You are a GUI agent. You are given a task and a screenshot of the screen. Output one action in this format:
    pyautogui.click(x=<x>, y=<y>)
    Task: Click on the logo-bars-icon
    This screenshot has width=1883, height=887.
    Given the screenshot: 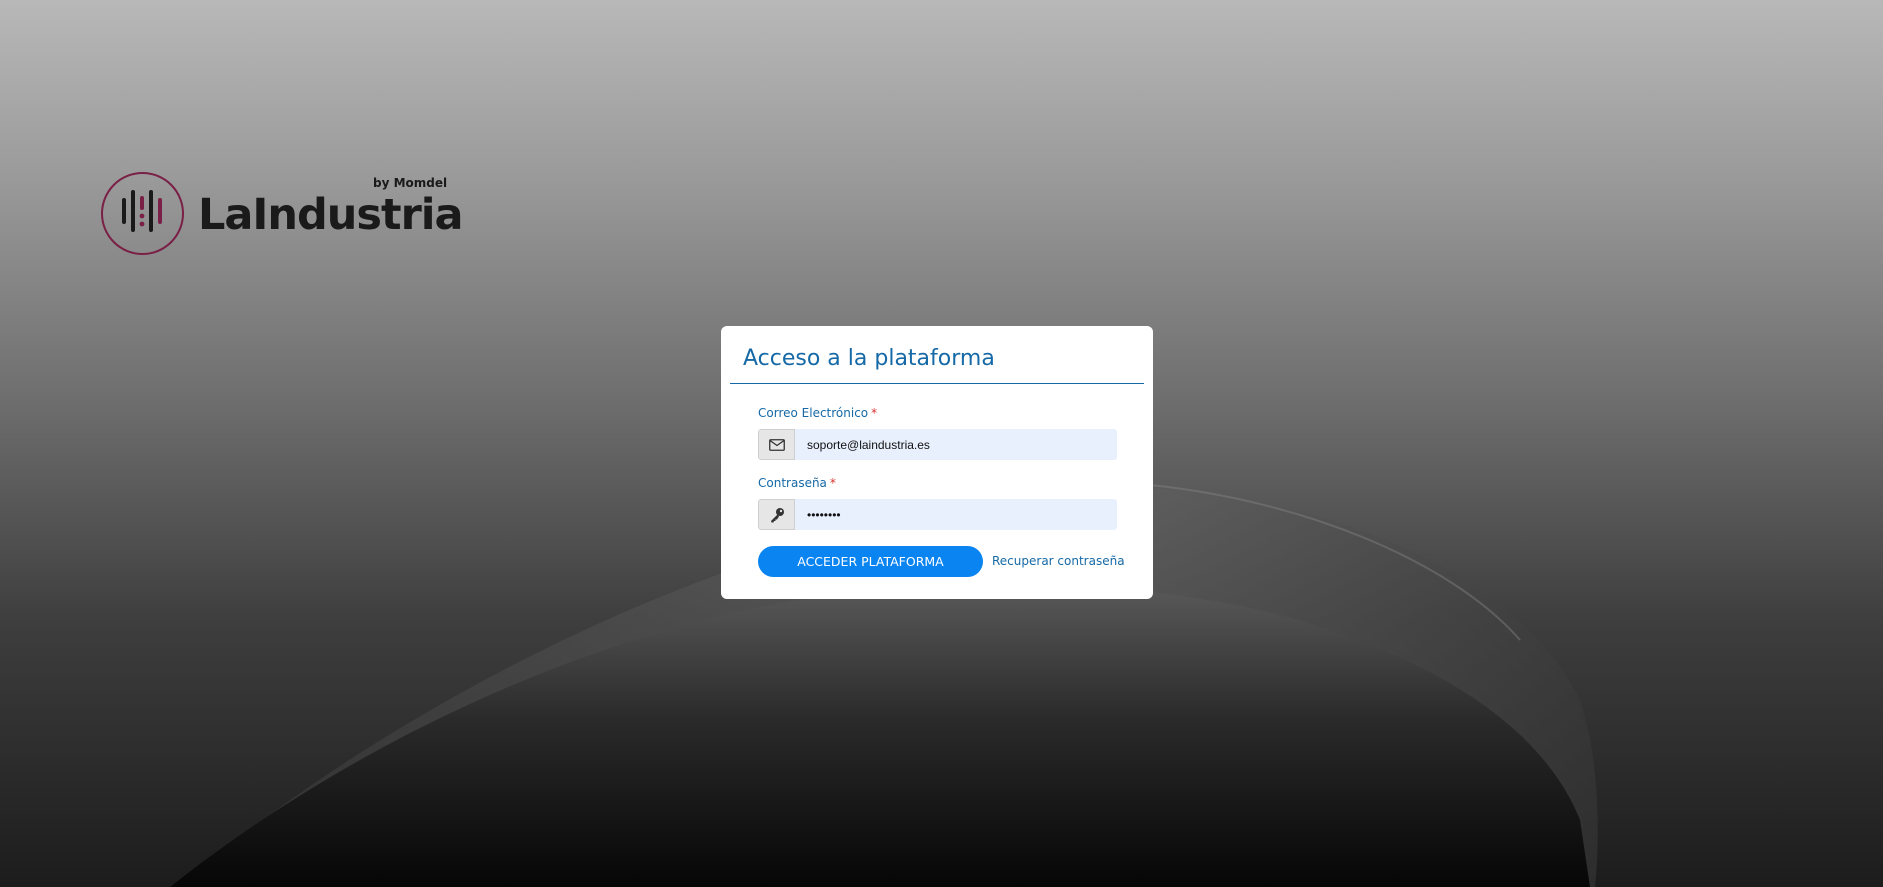 What is the action you would take?
    pyautogui.click(x=142, y=211)
    